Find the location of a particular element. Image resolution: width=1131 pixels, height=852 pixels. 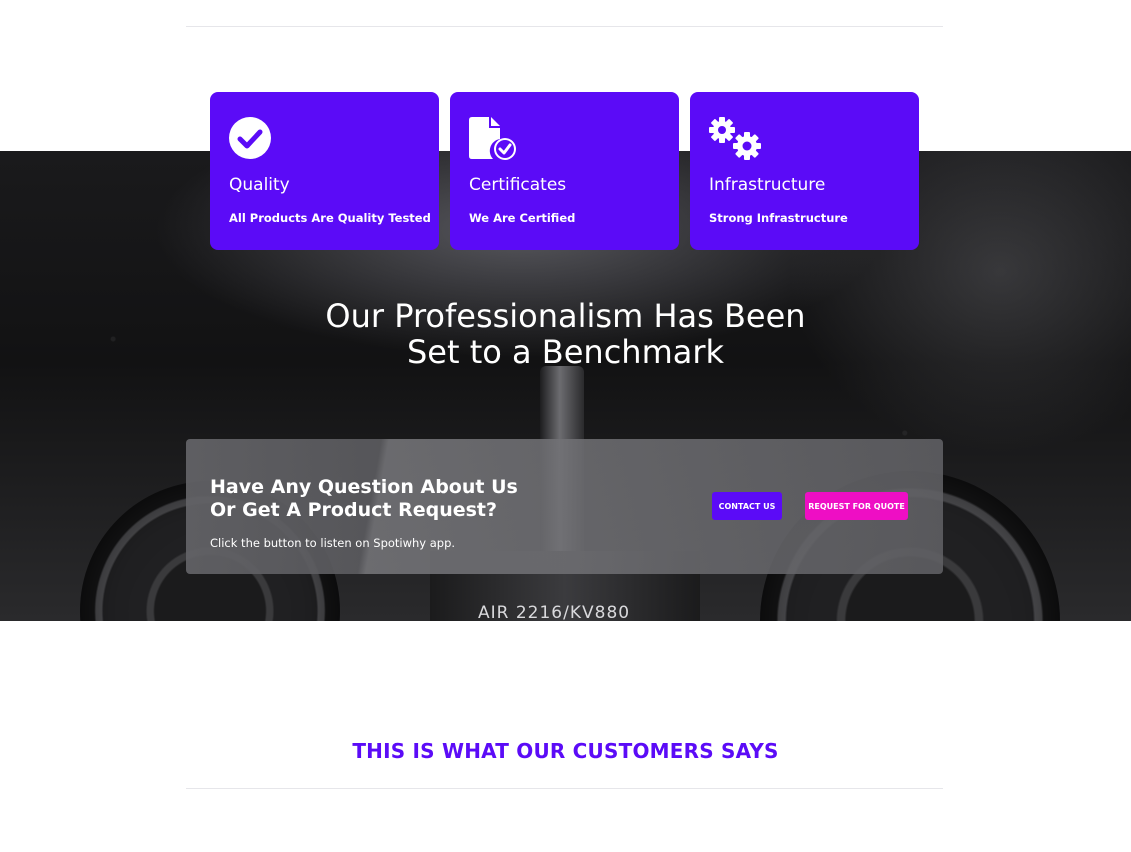

feature-subtitle: All Products Are Quality Tested is located at coordinates (330, 218).